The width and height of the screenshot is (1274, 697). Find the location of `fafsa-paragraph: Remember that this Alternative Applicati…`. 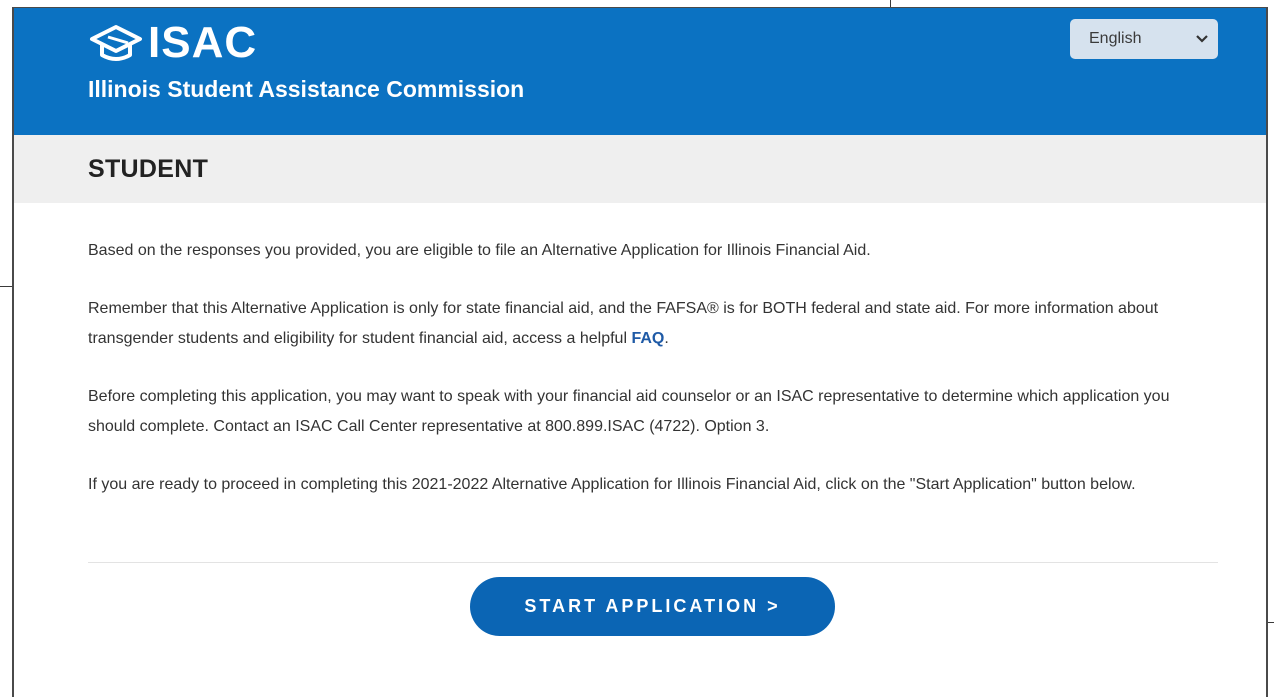

fafsa-paragraph: Remember that this Alternative Applicati… is located at coordinates (653, 324).